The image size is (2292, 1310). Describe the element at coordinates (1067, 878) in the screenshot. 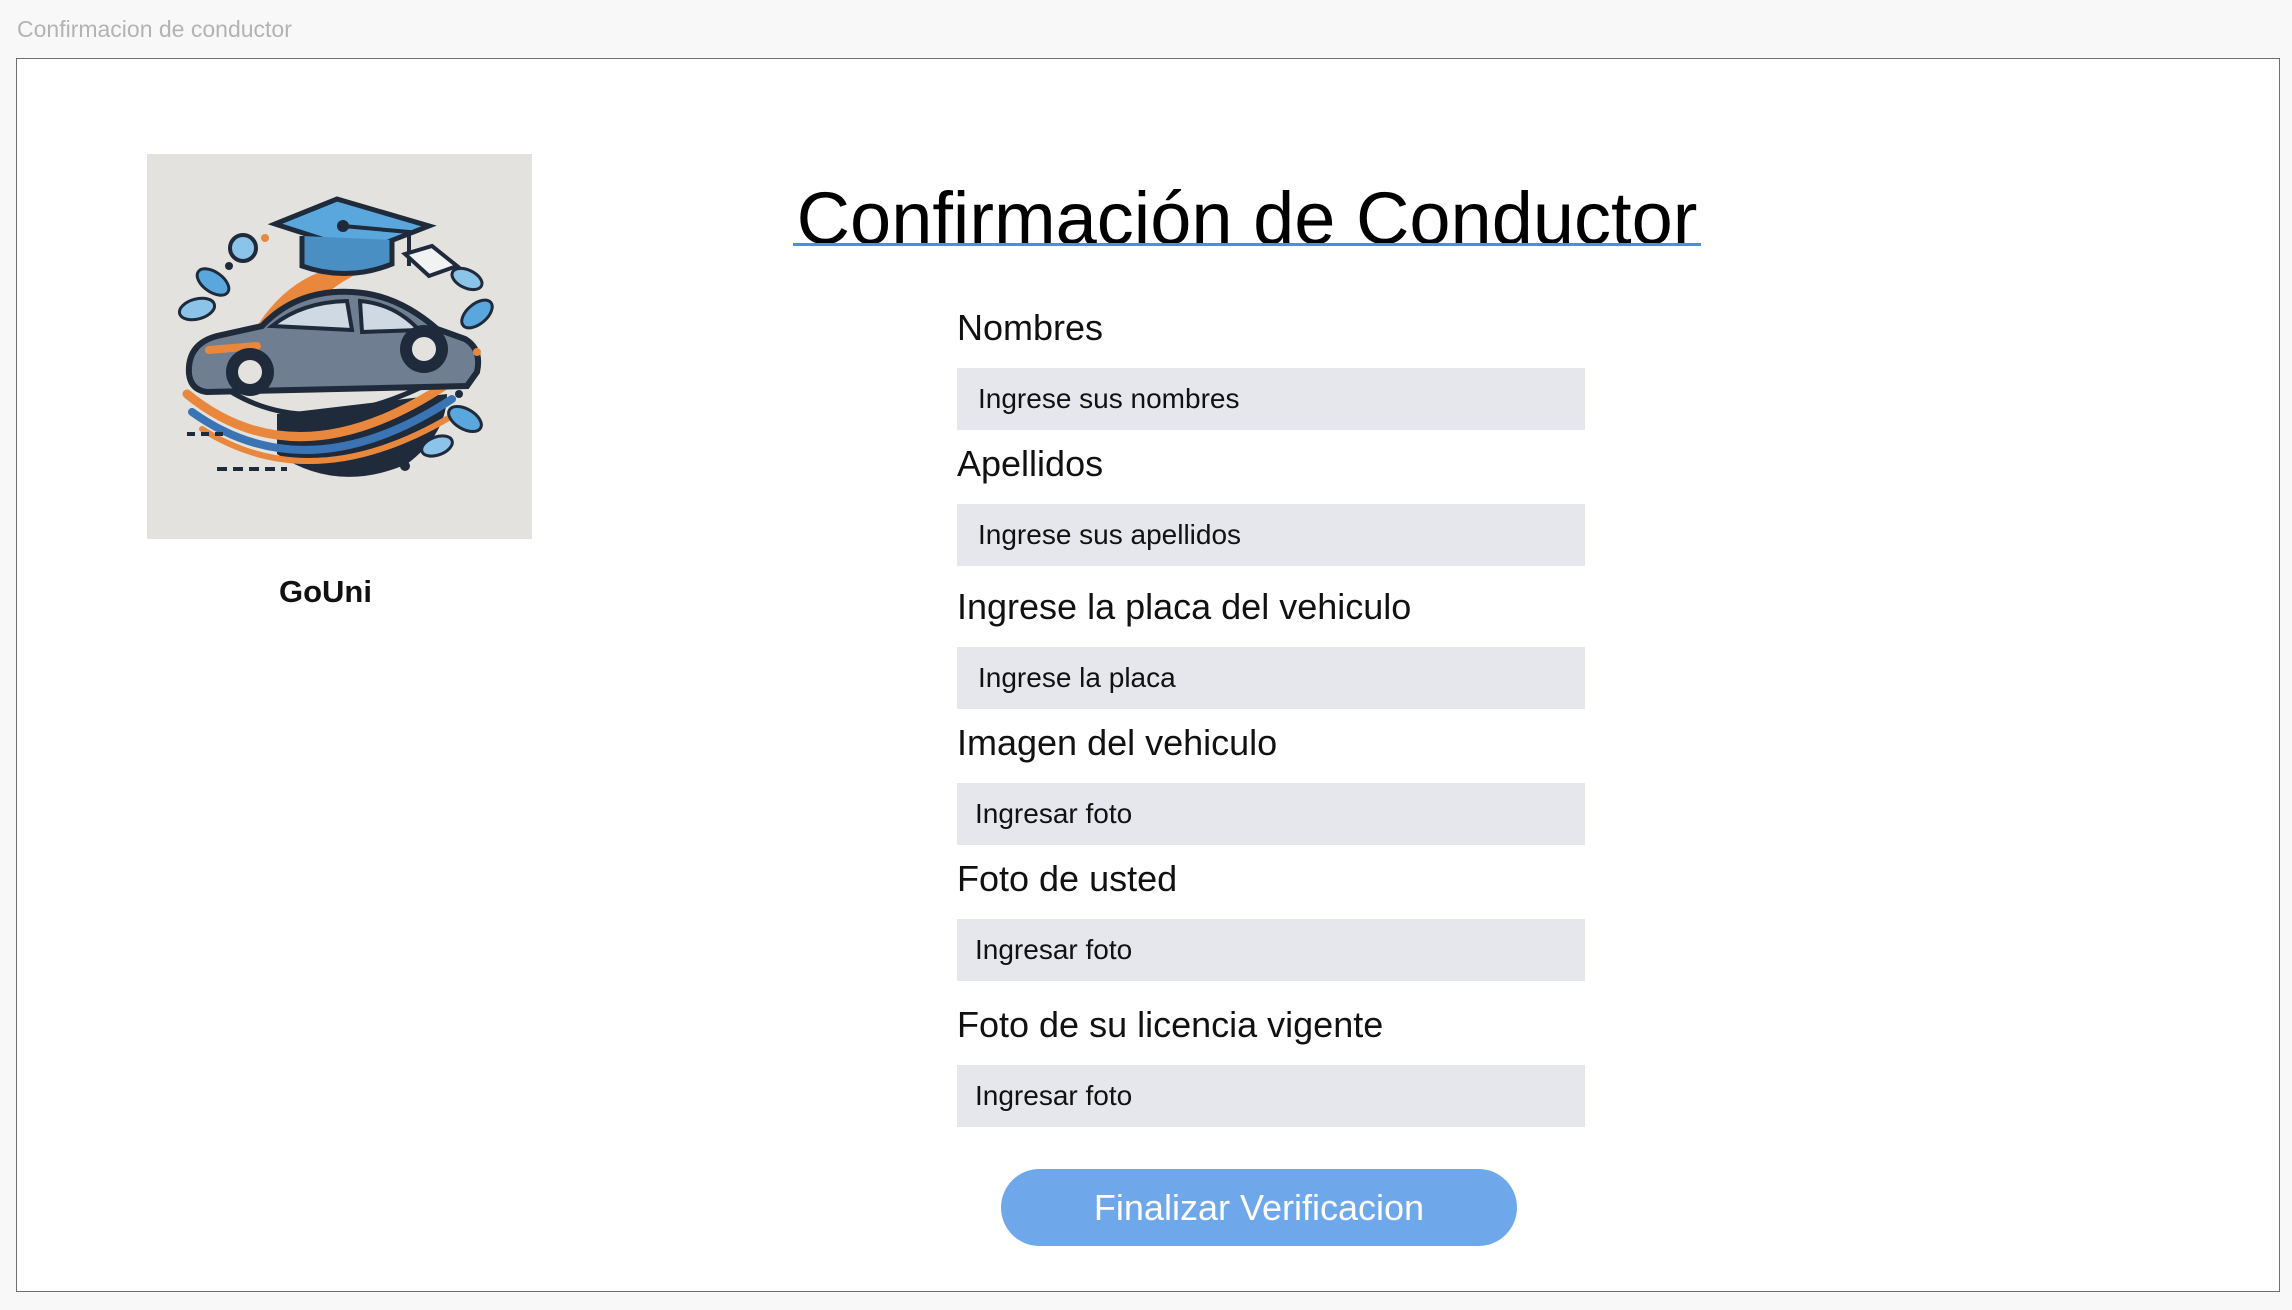

I see `foto-usted-label: Foto de usted` at that location.